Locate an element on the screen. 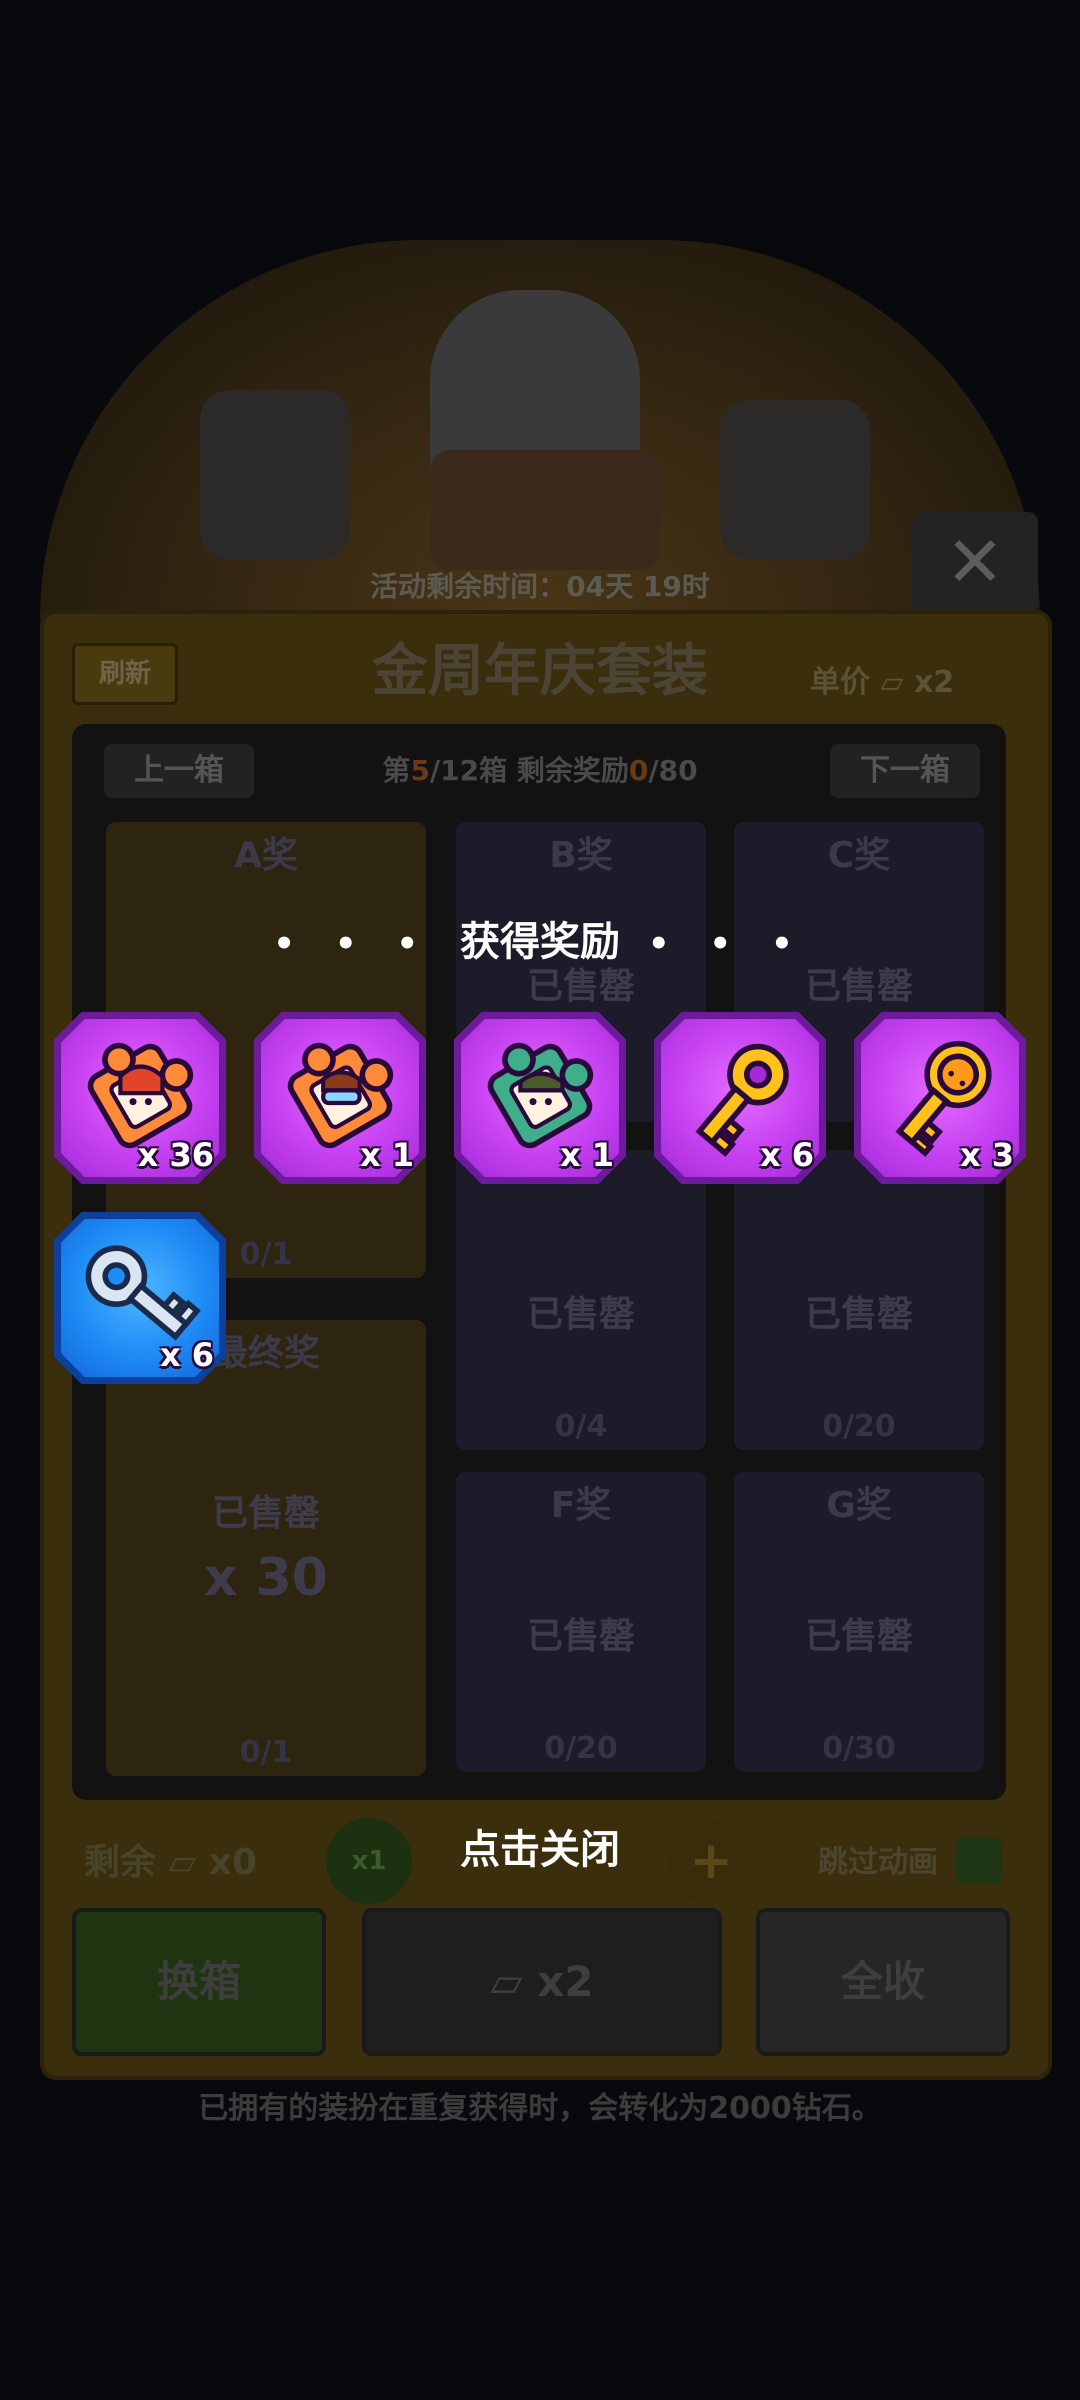  prize-cell-e: 已售罄 0/20 is located at coordinates (859, 1300).